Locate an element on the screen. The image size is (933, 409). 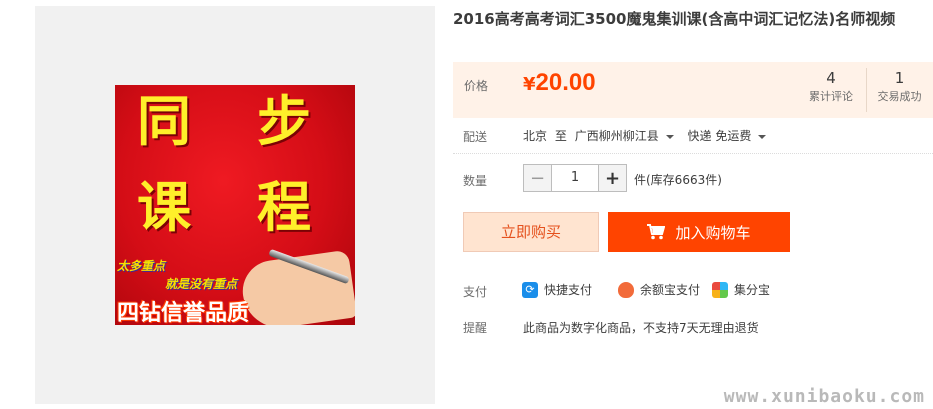
reminder-label: 提醒 is located at coordinates (475, 328).